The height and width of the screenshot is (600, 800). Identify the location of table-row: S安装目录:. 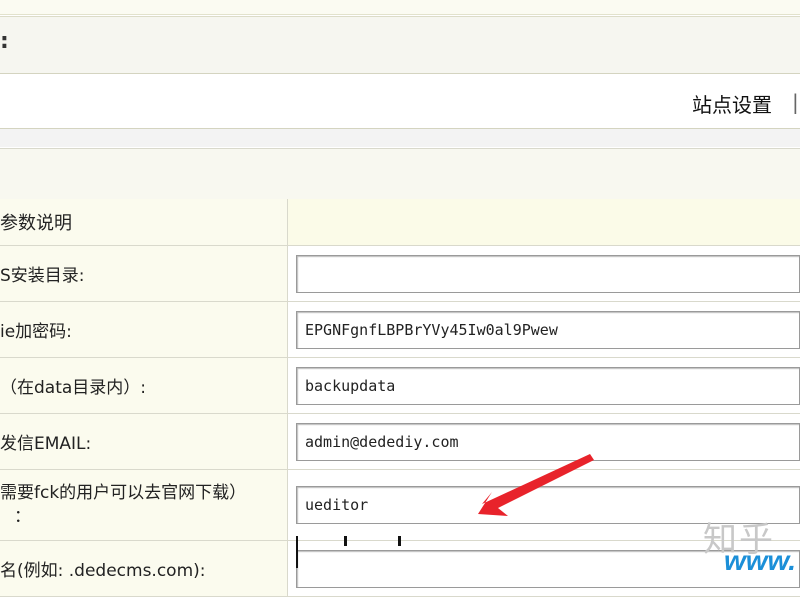
(400, 273).